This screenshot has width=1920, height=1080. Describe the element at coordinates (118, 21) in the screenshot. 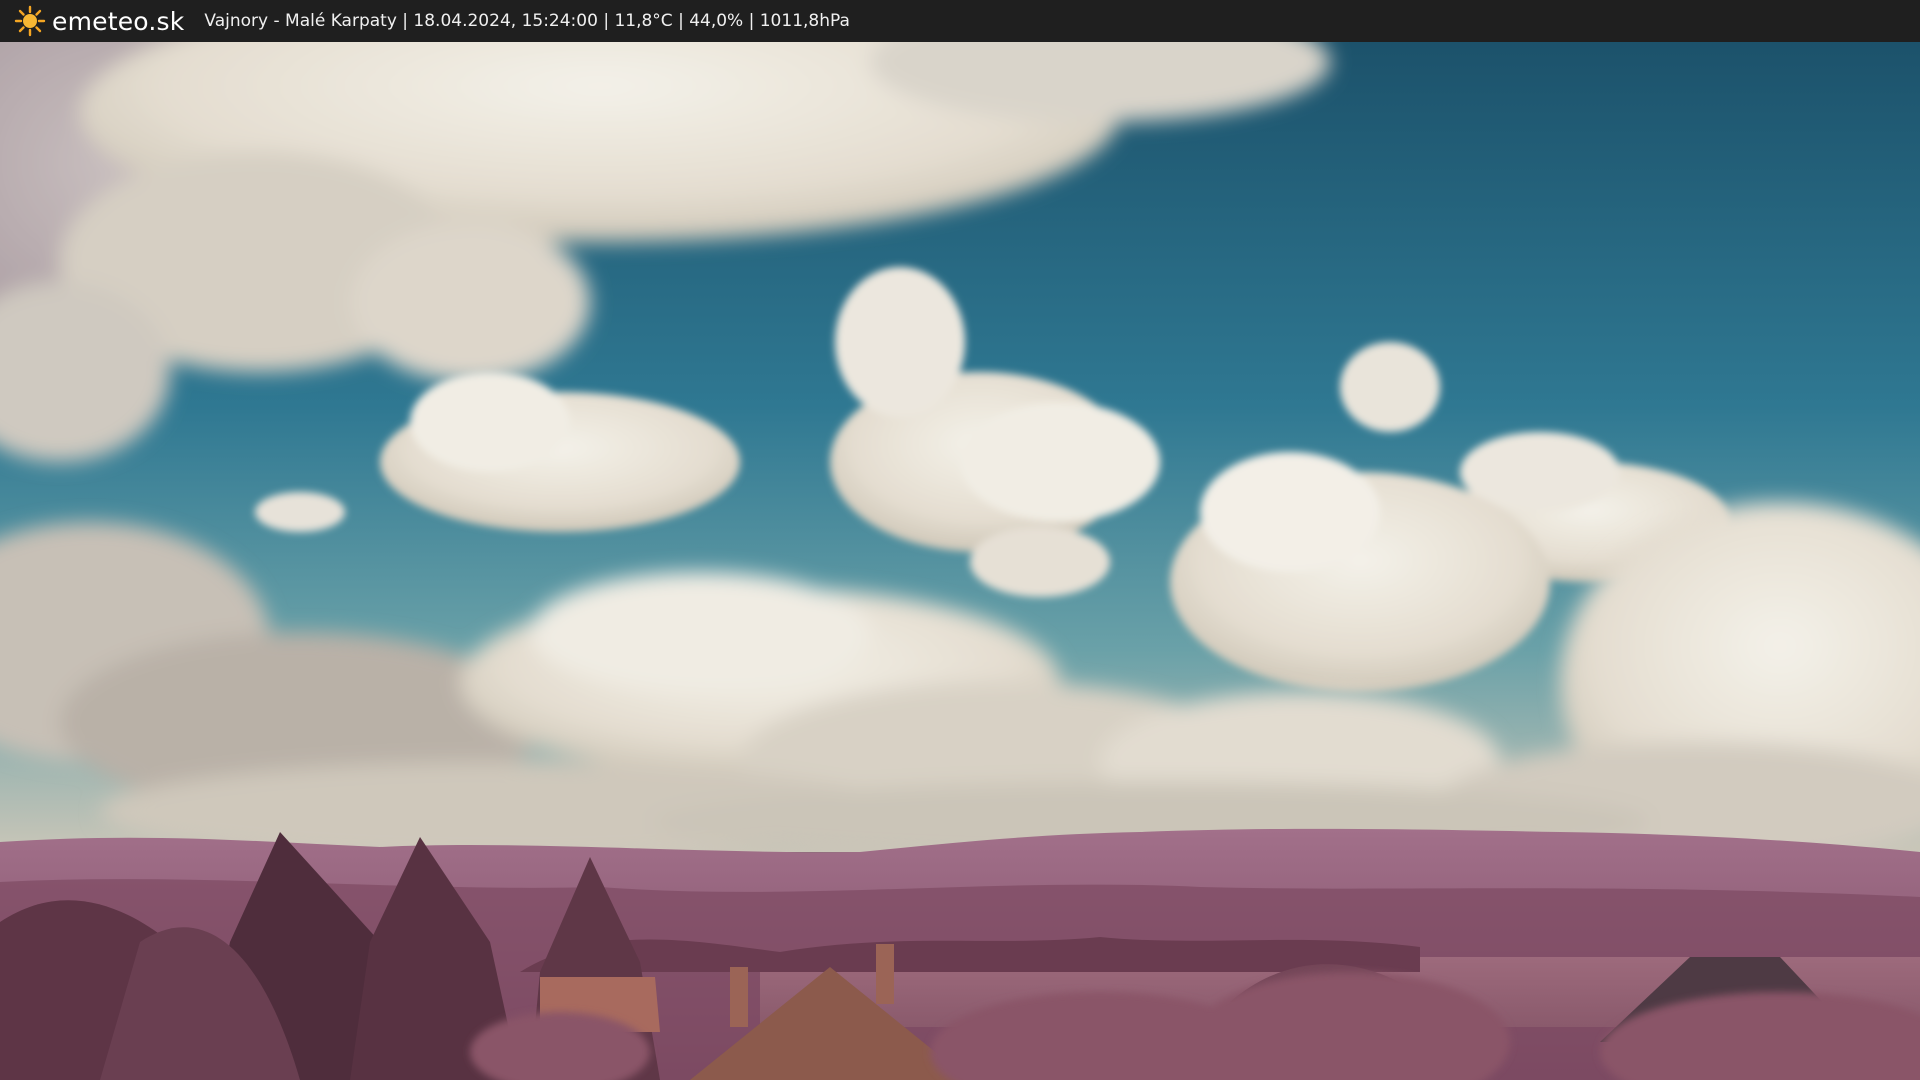

I see `brand-name: emeteo.sk` at that location.